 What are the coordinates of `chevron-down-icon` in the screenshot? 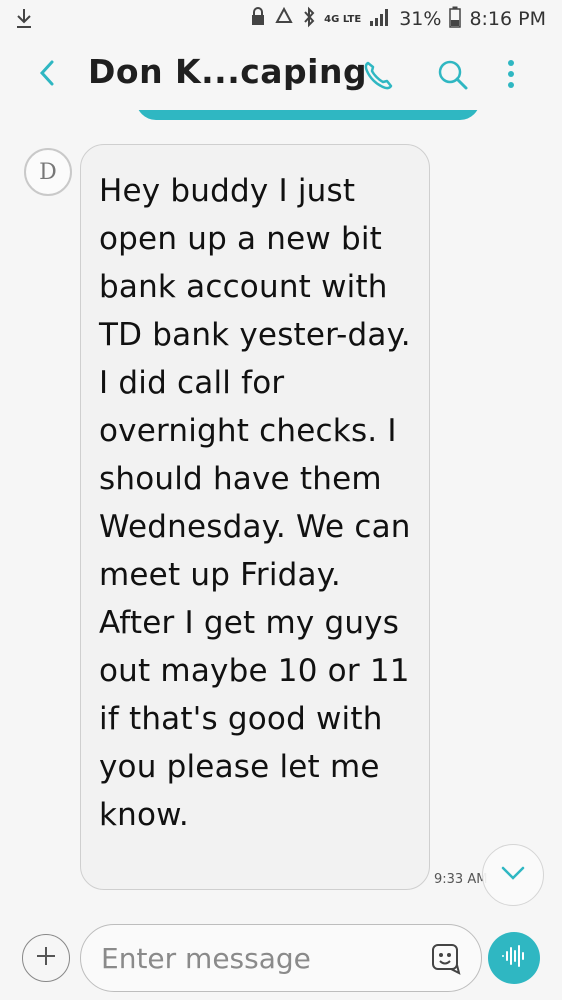 It's located at (513, 875).